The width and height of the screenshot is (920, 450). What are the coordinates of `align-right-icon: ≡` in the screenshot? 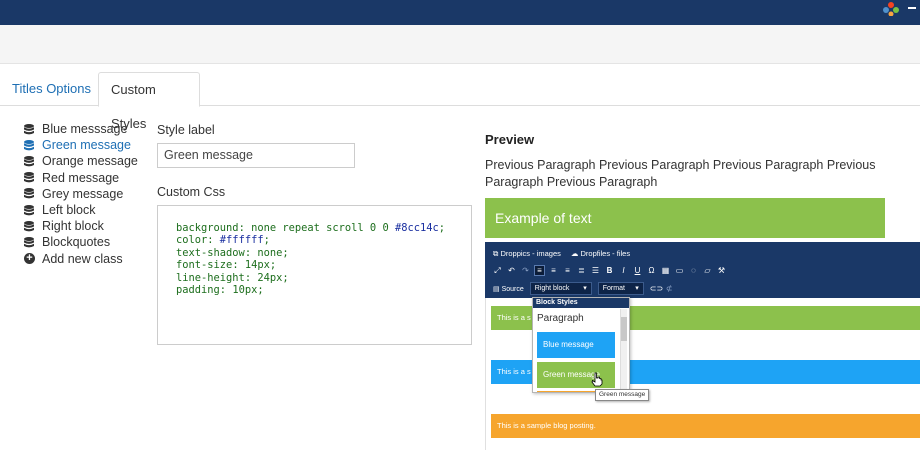 It's located at (567, 270).